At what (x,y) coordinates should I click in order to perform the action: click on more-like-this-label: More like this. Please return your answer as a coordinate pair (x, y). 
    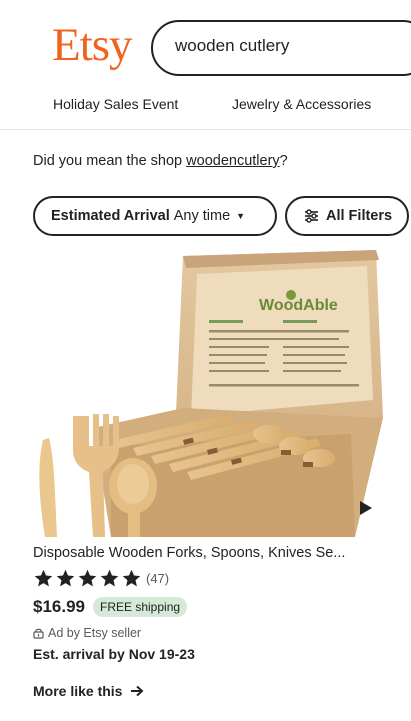
    Looking at the image, I should click on (78, 691).